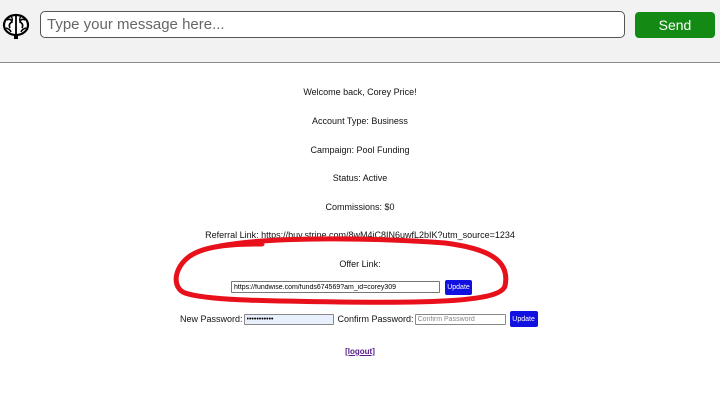 Image resolution: width=720 pixels, height=394 pixels. What do you see at coordinates (458, 287) in the screenshot?
I see `offer-update-button: Update` at bounding box center [458, 287].